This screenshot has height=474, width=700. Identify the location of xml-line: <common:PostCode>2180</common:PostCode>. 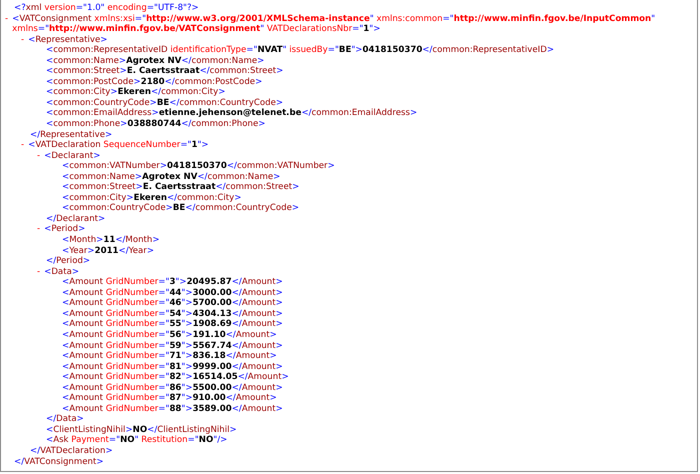
(155, 82).